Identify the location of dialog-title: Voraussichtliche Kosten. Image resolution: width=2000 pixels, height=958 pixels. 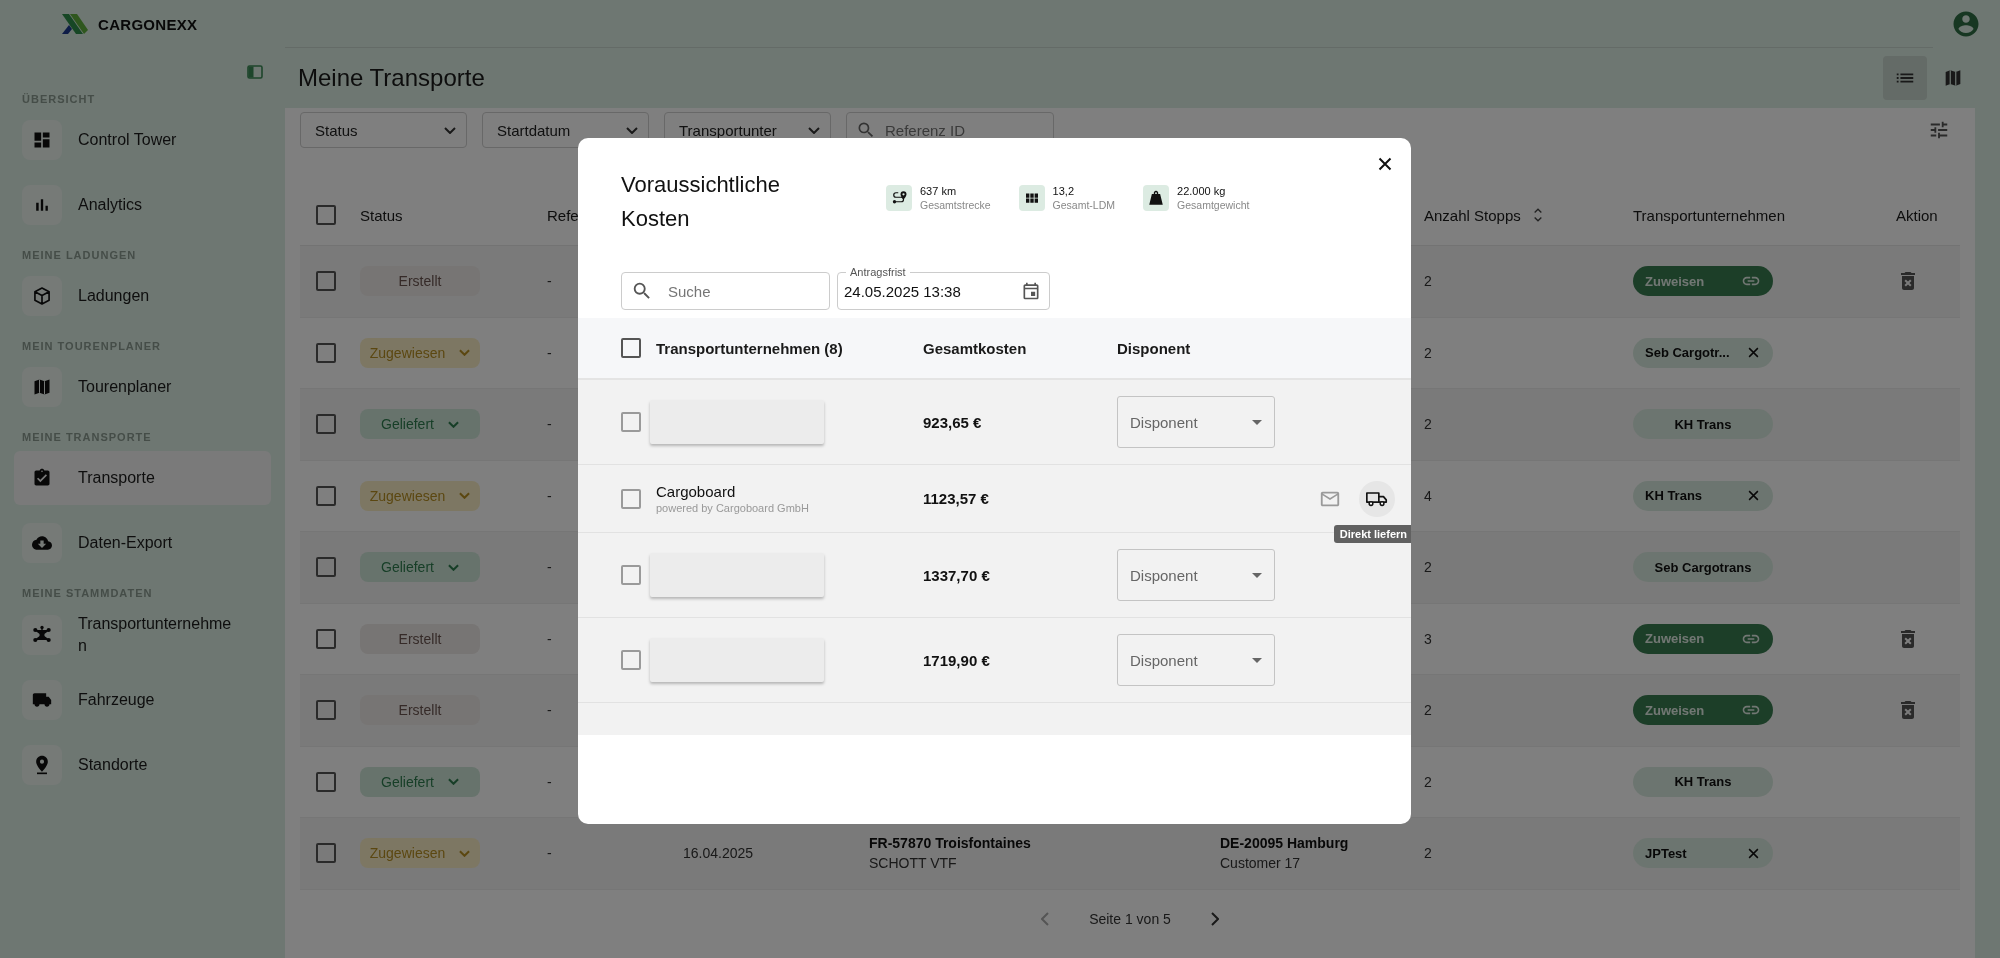
(701, 202).